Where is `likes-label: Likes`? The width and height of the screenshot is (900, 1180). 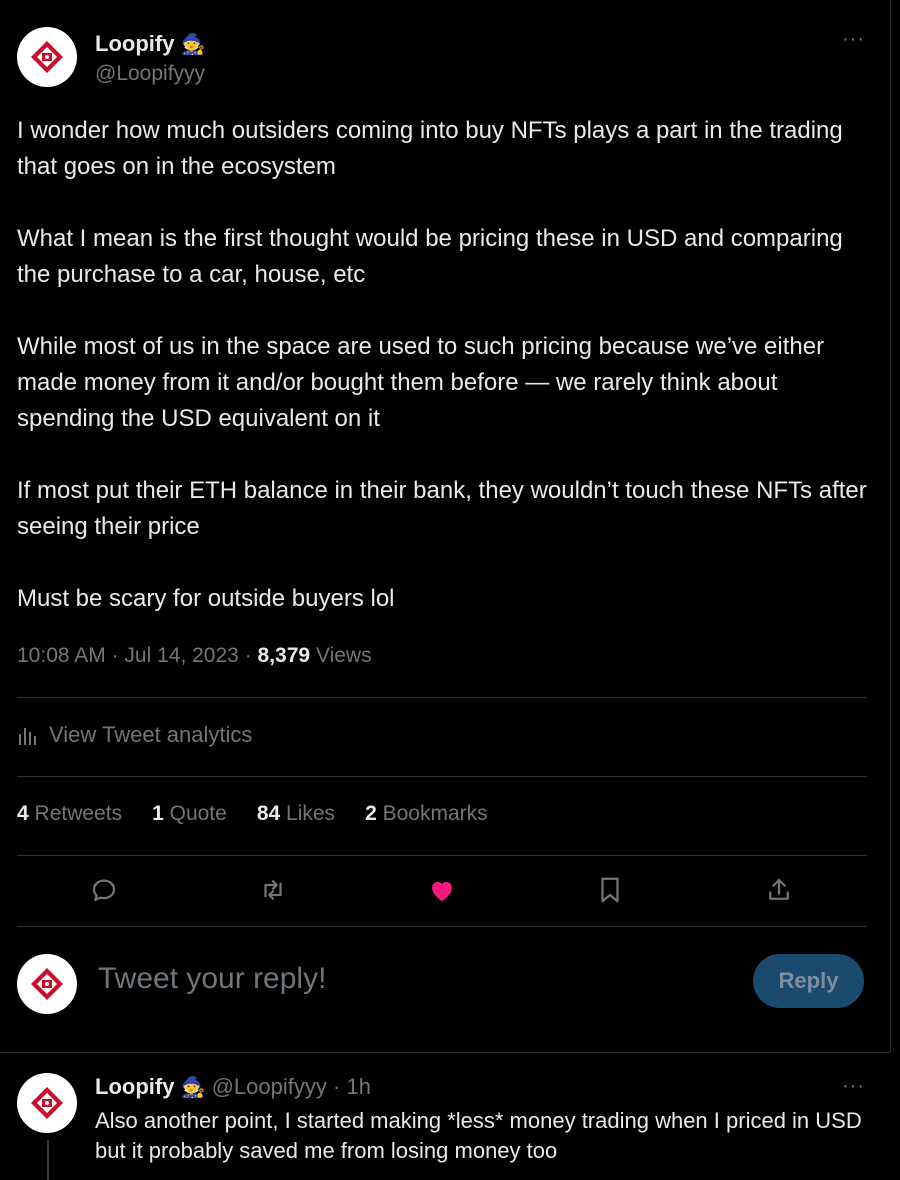 likes-label: Likes is located at coordinates (311, 813).